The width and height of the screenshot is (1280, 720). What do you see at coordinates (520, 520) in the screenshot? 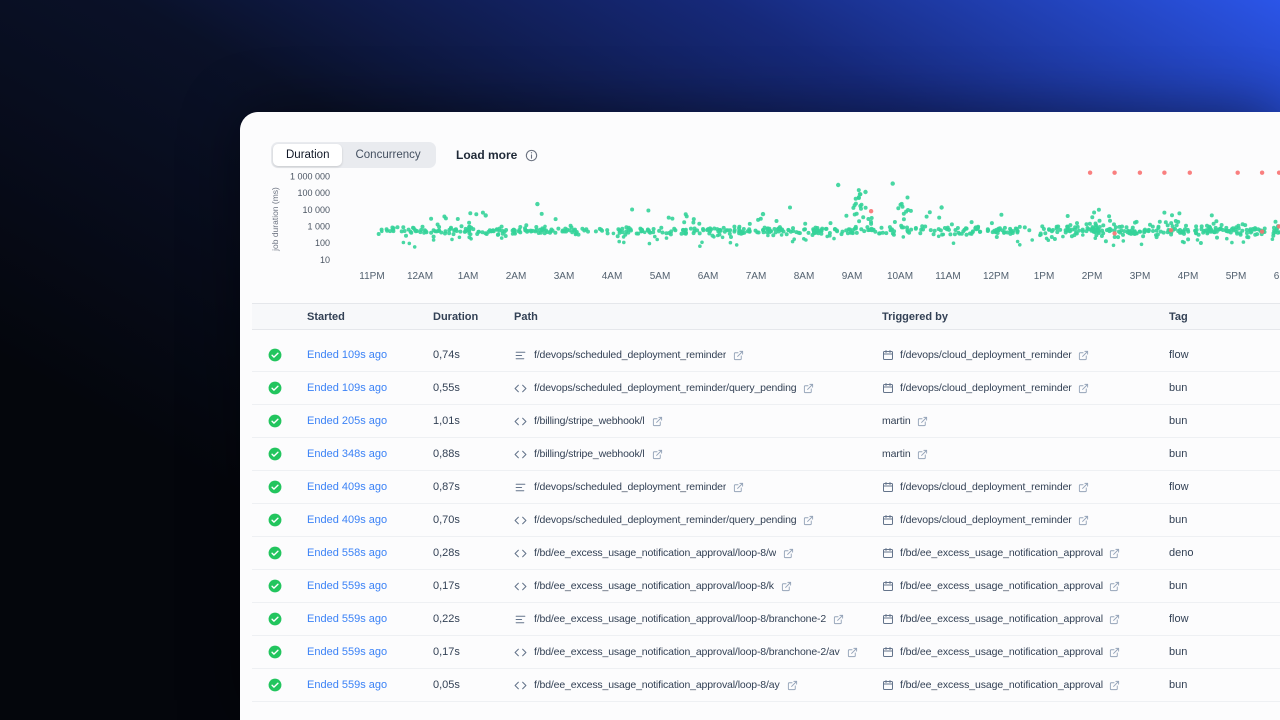
I see `script-code-icon` at bounding box center [520, 520].